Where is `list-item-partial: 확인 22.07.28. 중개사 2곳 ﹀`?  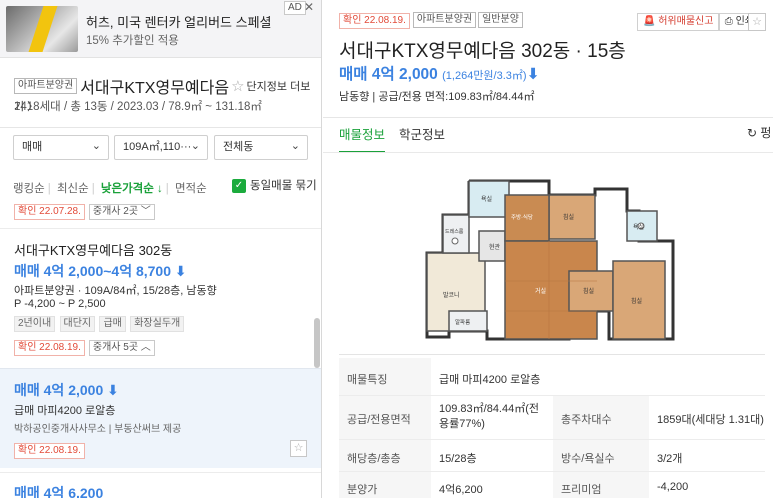 list-item-partial: 확인 22.07.28. 중개사 2곳 ﹀ is located at coordinates (84, 211).